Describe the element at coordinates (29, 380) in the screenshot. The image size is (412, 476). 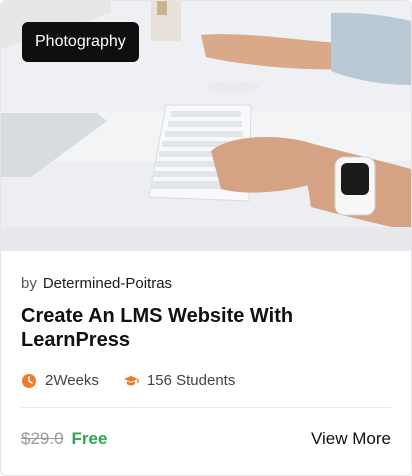
I see `clock-icon` at that location.